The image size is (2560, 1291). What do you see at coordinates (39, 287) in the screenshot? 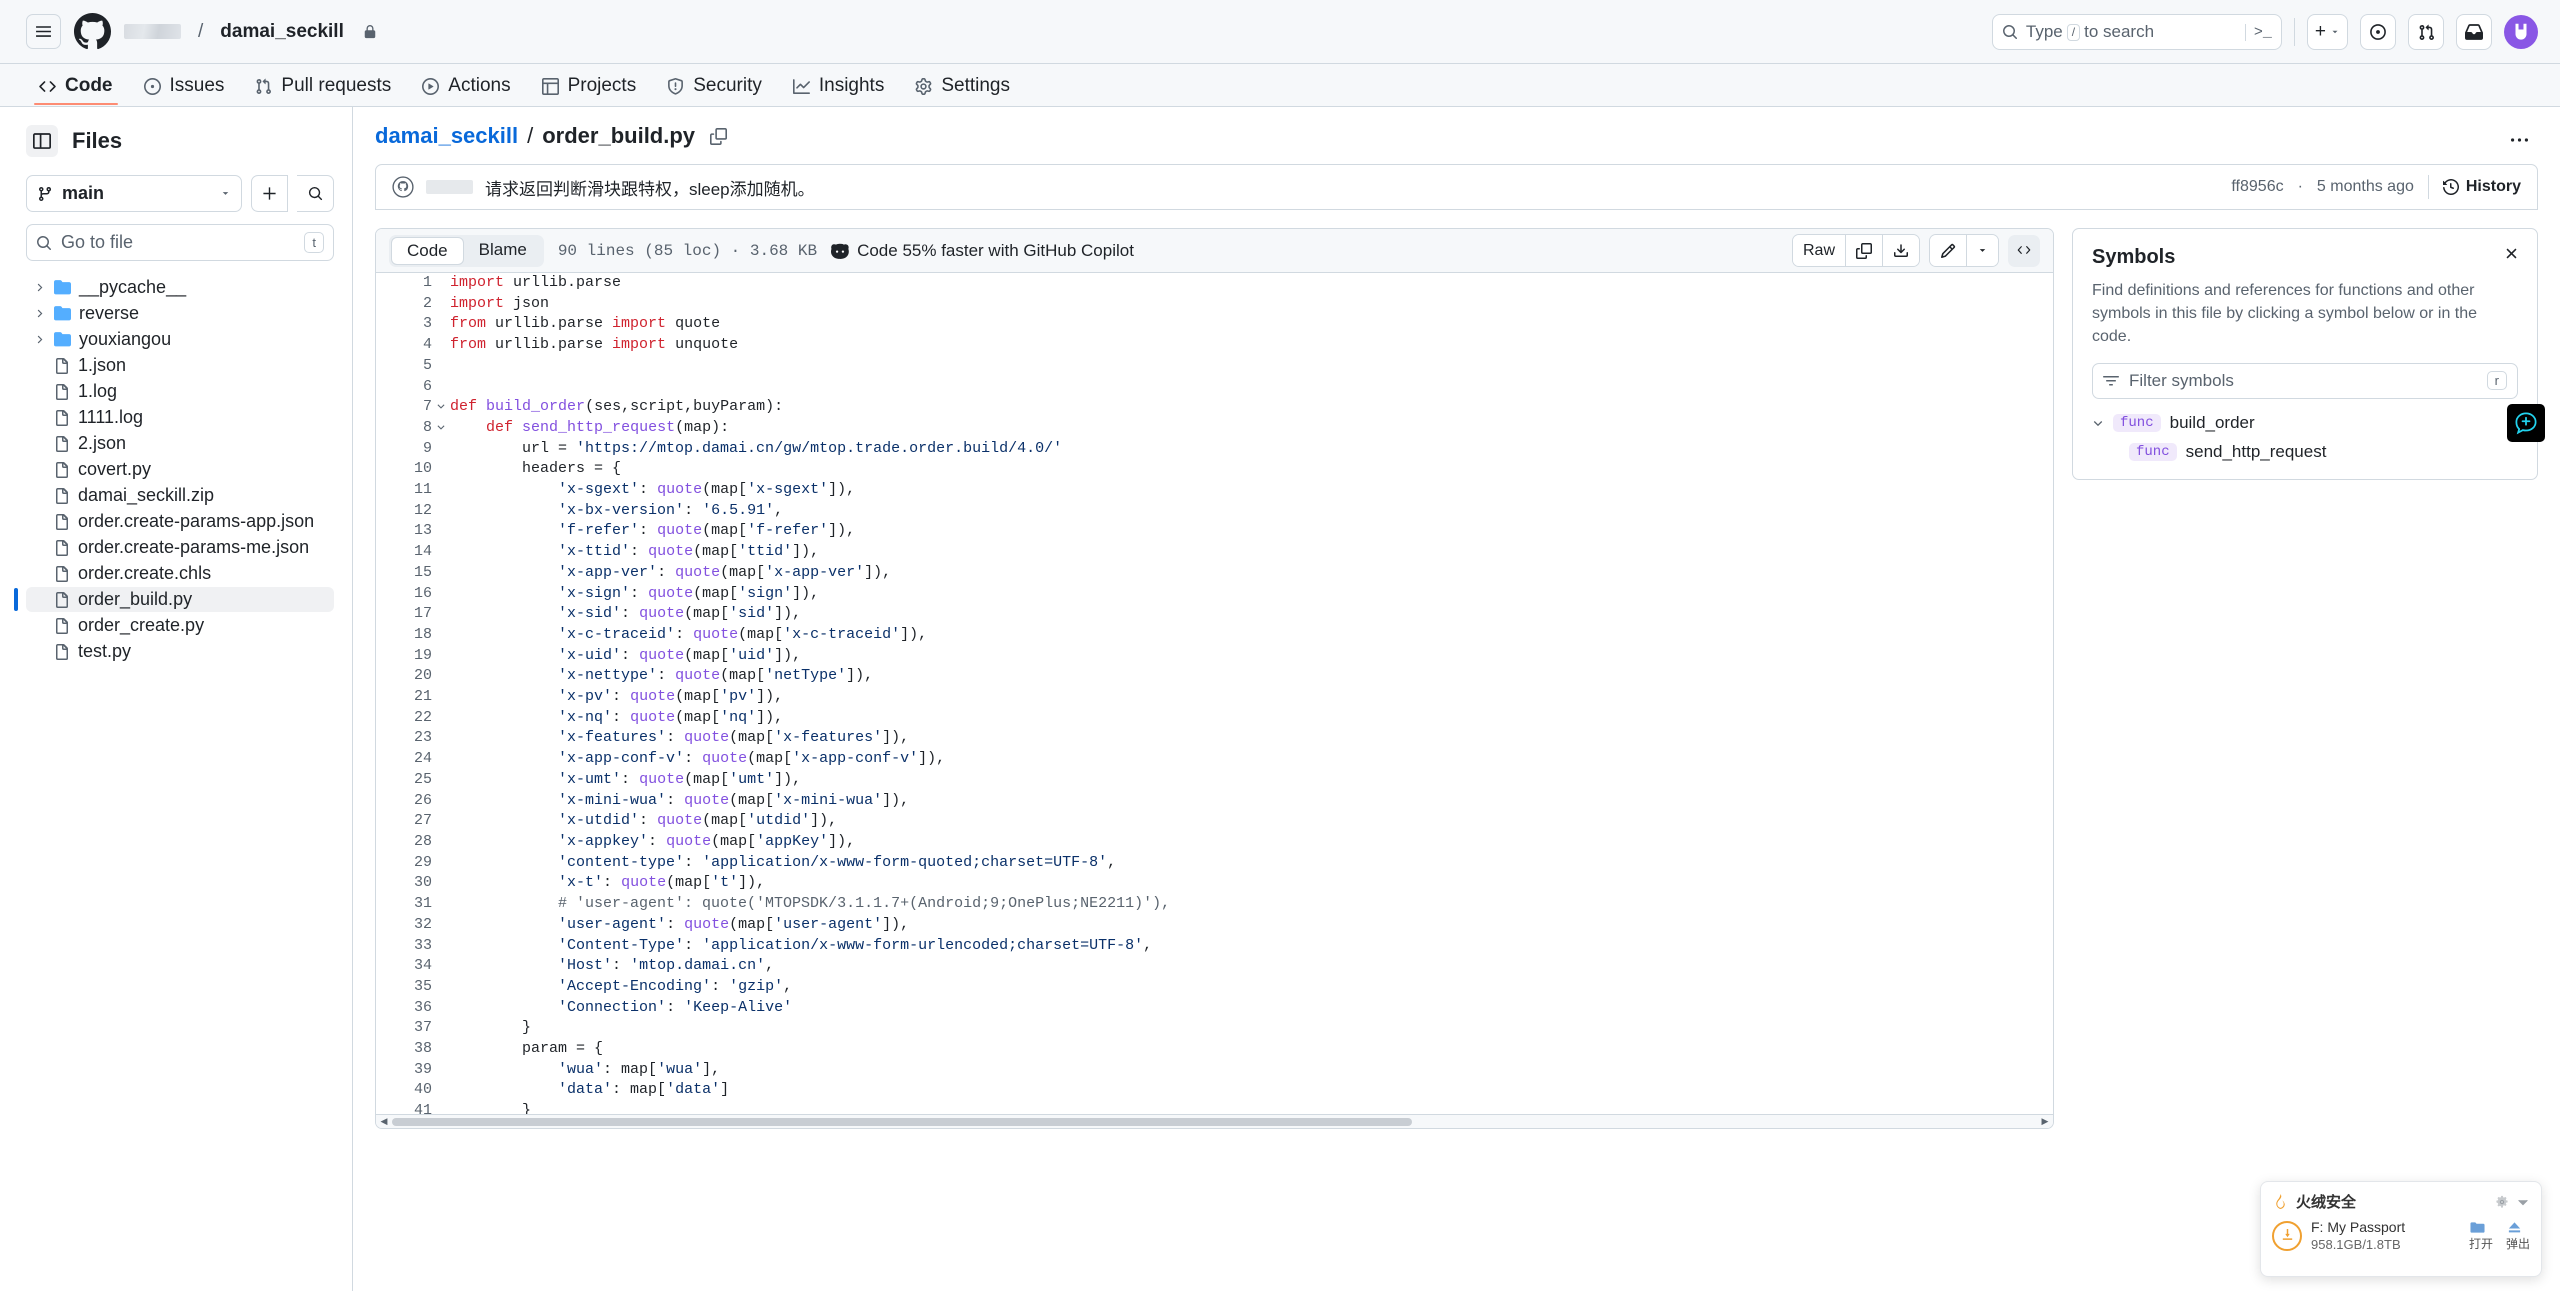
I see `chevron-right-icon` at bounding box center [39, 287].